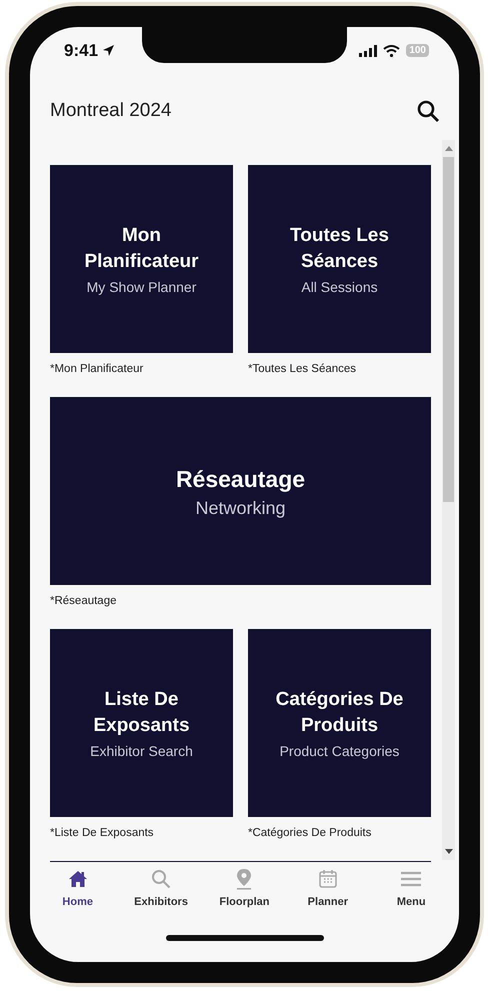 The width and height of the screenshot is (489, 991). What do you see at coordinates (391, 50) in the screenshot?
I see `wifi-icon` at bounding box center [391, 50].